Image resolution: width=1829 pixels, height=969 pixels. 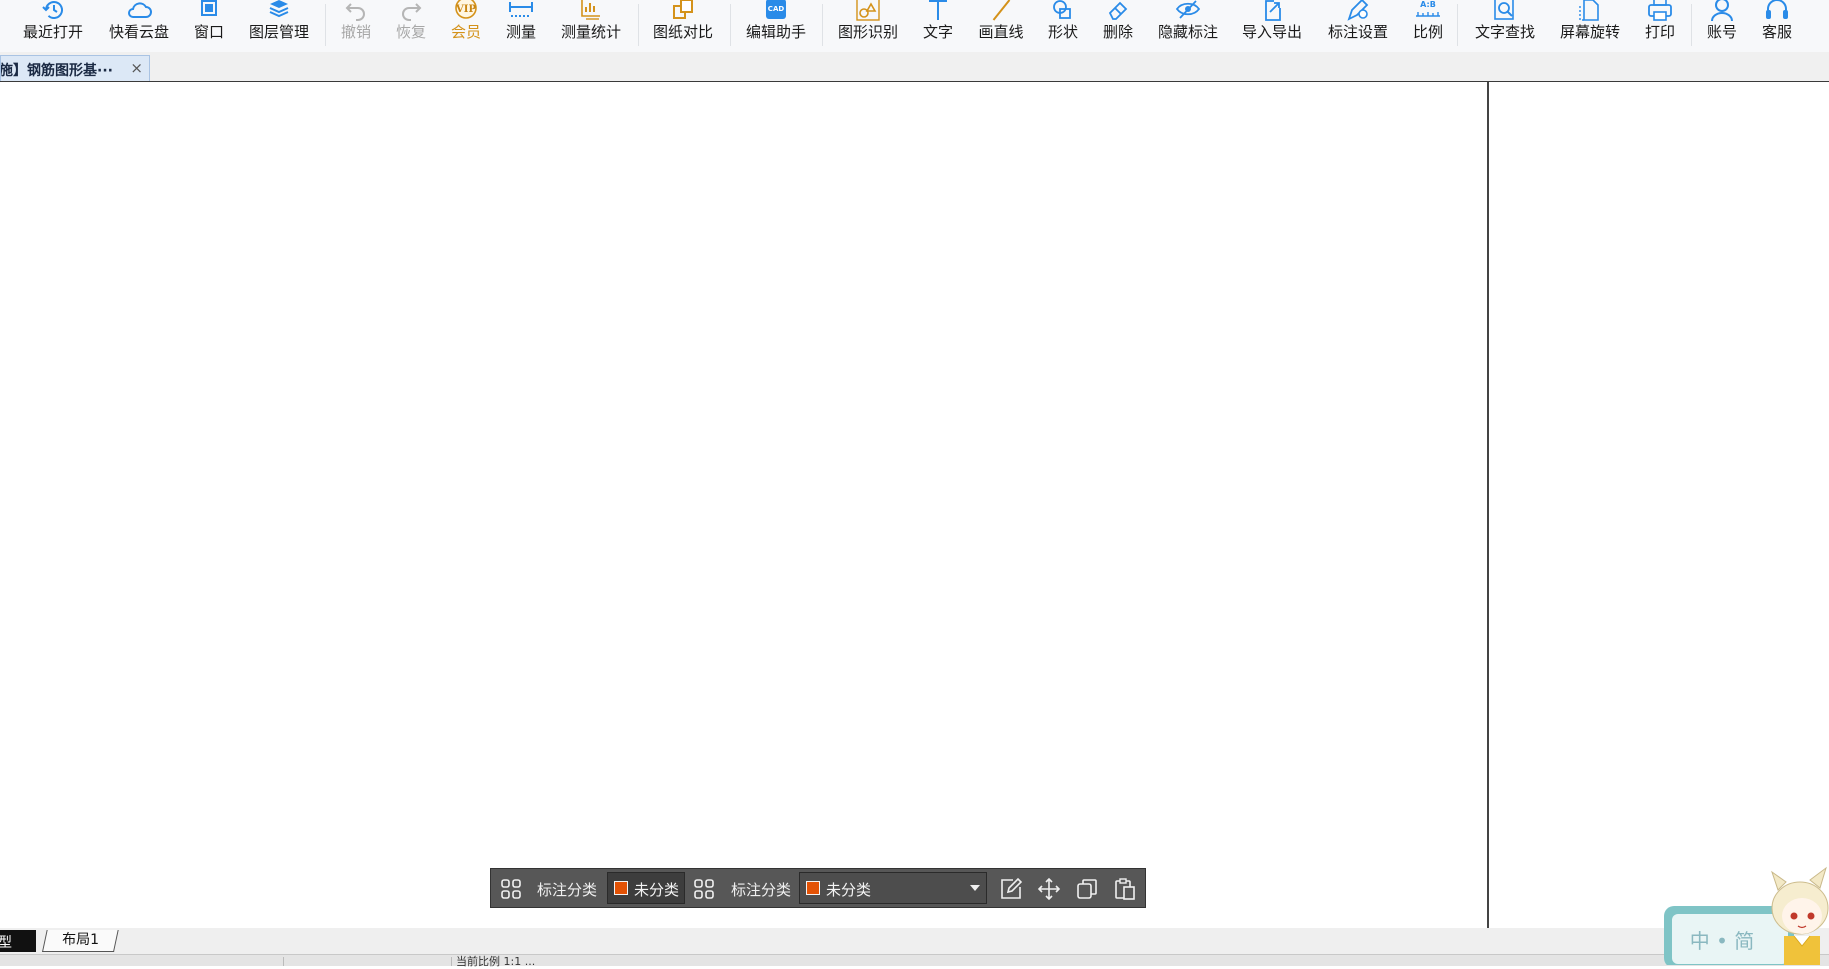 I want to click on hide-annotation-button: 隐藏标注, so click(x=1188, y=26).